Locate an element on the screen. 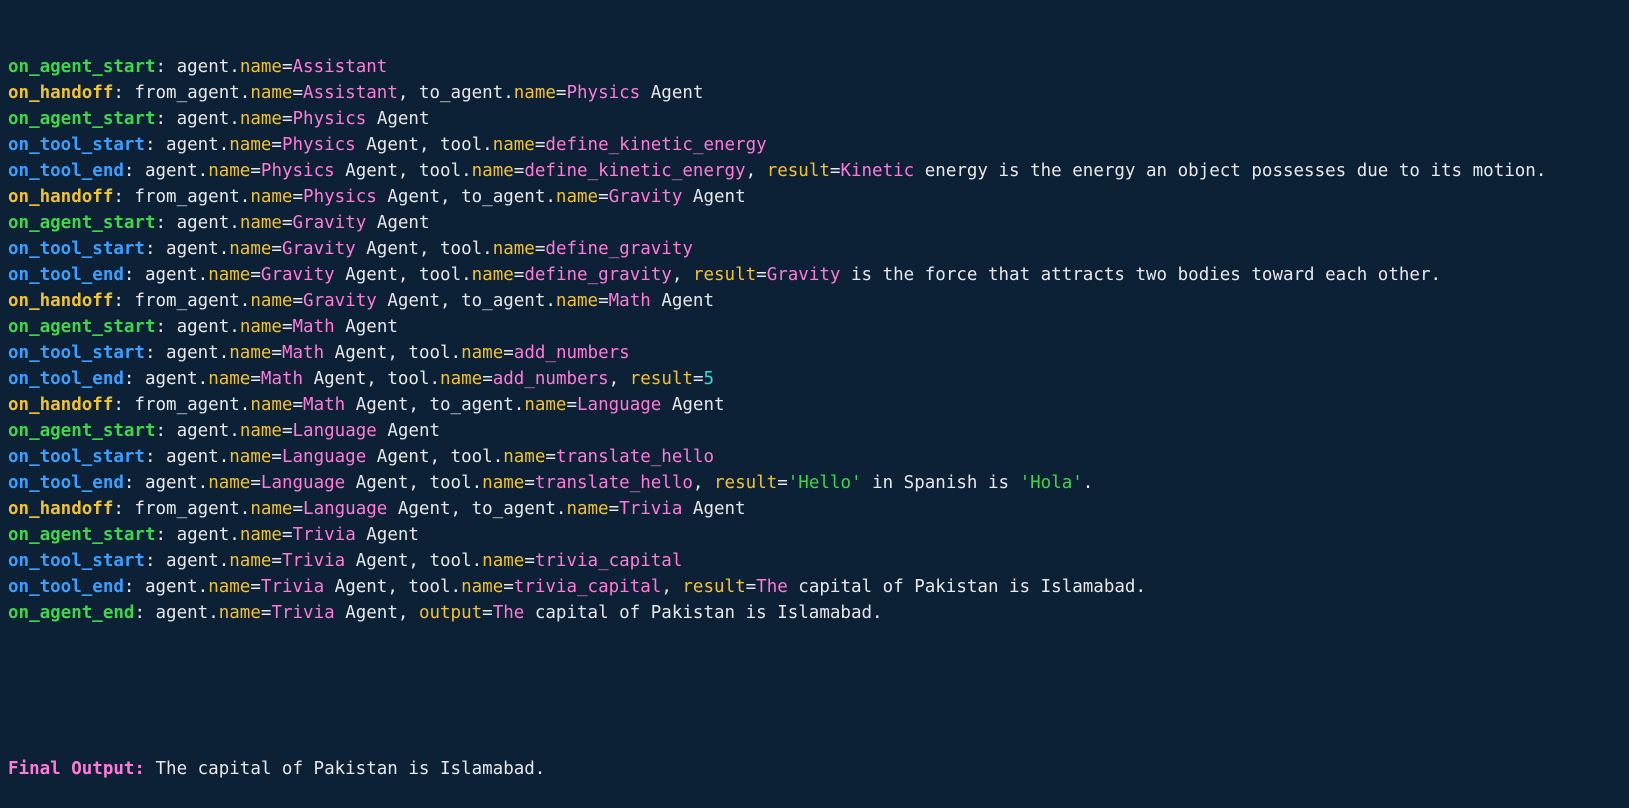  log-line: on_agent_start: agent.name=Physics Agent is located at coordinates (814, 119).